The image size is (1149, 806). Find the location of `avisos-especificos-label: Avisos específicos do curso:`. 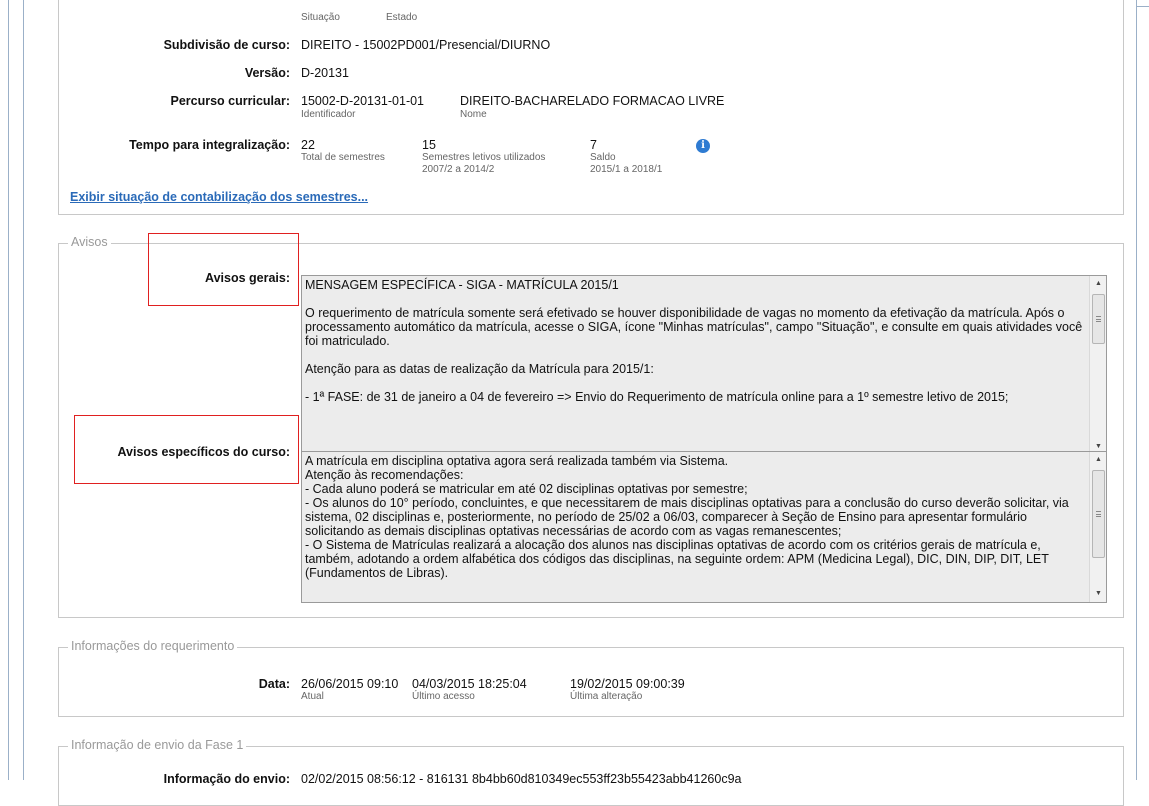

avisos-especificos-label: Avisos específicos do curso: is located at coordinates (203, 452).